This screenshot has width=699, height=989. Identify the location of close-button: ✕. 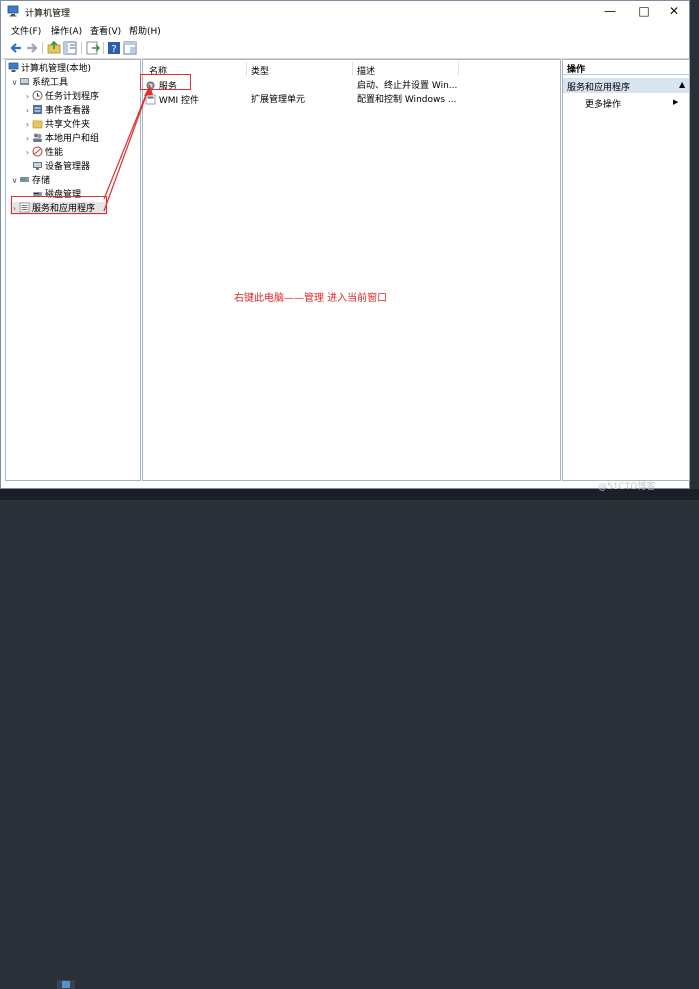
(674, 11).